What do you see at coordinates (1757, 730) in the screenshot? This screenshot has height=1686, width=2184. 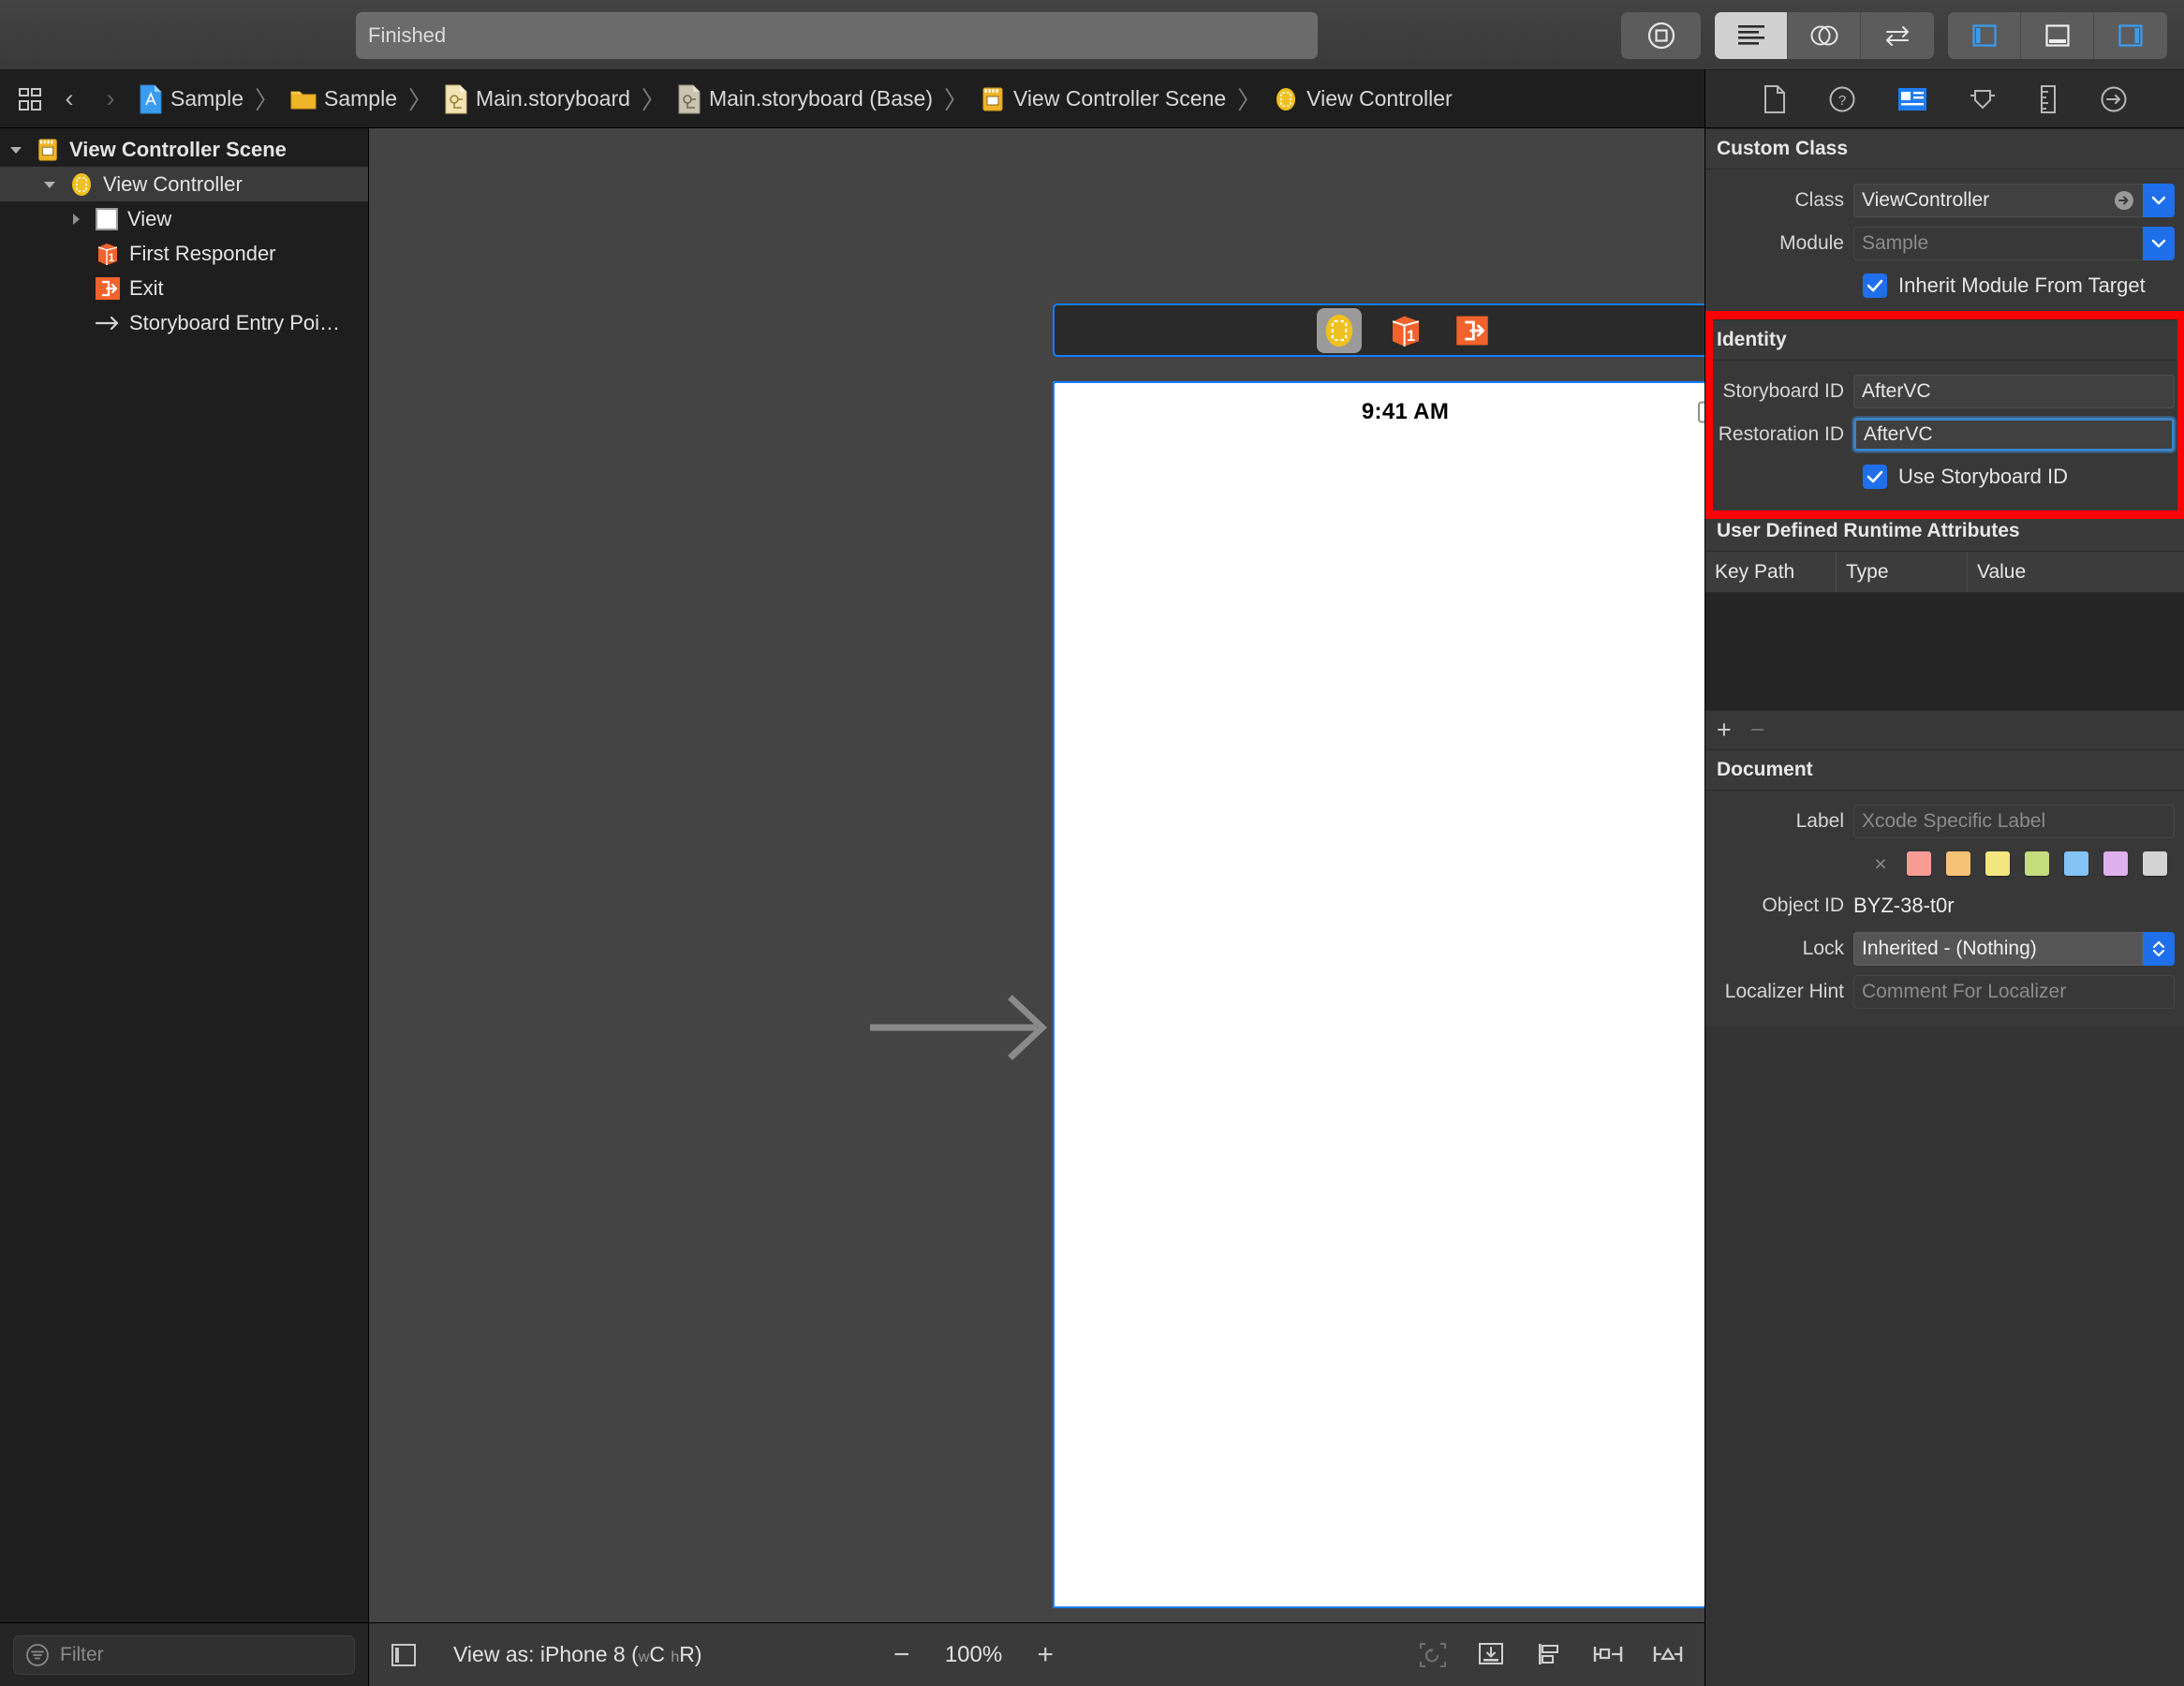 I see `udra-remove-button: −` at bounding box center [1757, 730].